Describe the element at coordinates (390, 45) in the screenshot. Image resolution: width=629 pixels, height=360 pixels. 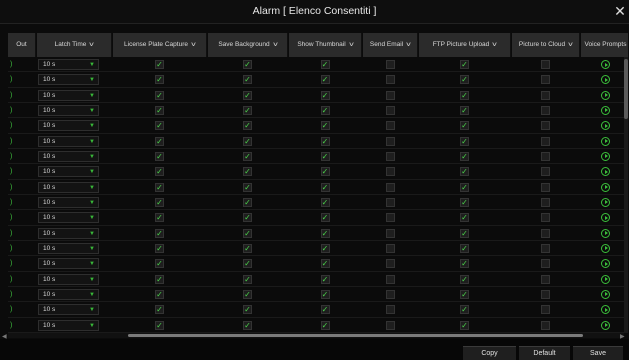
I see `column-header-send-email: Send Email v` at that location.